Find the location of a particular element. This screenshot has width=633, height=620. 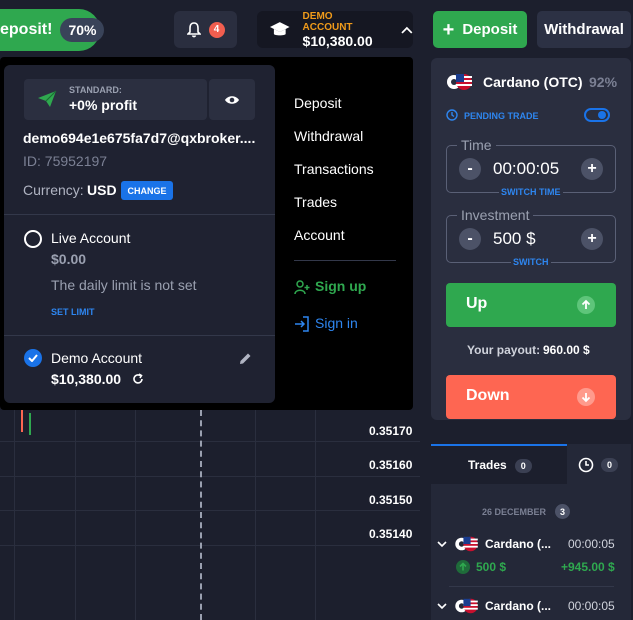

add-user-icon is located at coordinates (302, 287).